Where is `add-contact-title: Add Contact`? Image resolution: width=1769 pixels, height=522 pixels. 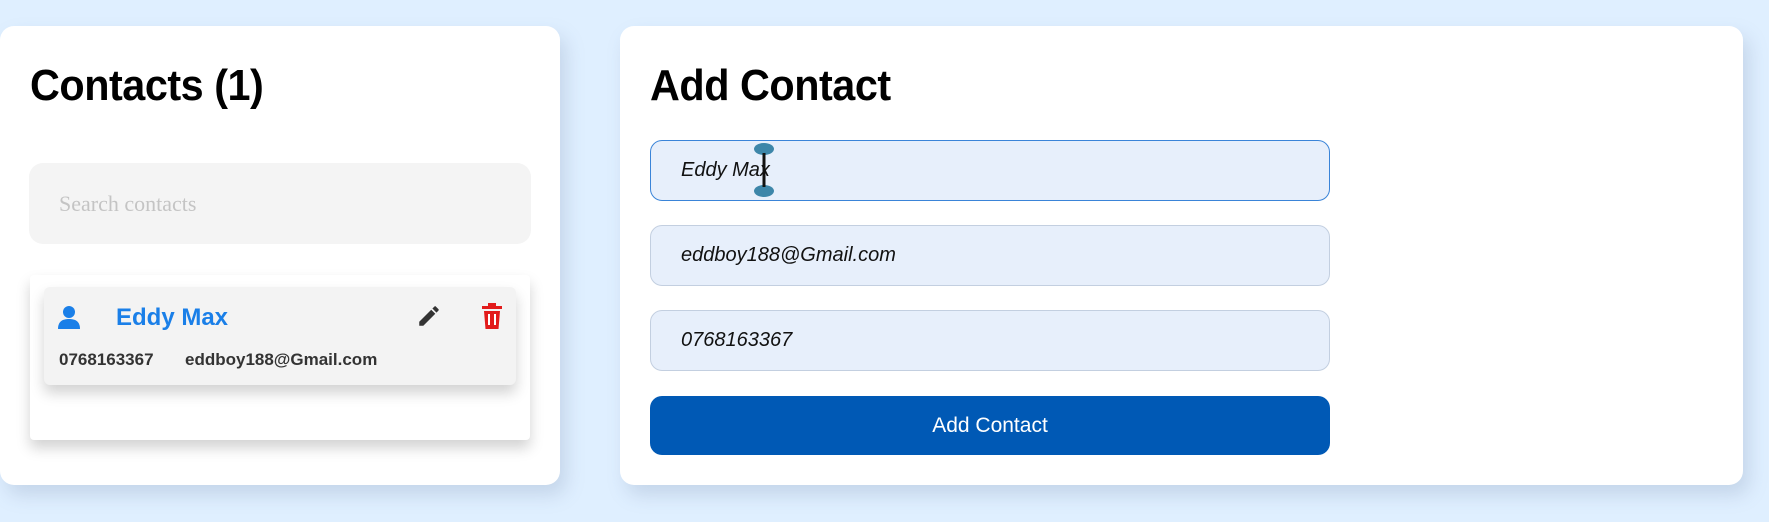
add-contact-title: Add Contact is located at coordinates (770, 85).